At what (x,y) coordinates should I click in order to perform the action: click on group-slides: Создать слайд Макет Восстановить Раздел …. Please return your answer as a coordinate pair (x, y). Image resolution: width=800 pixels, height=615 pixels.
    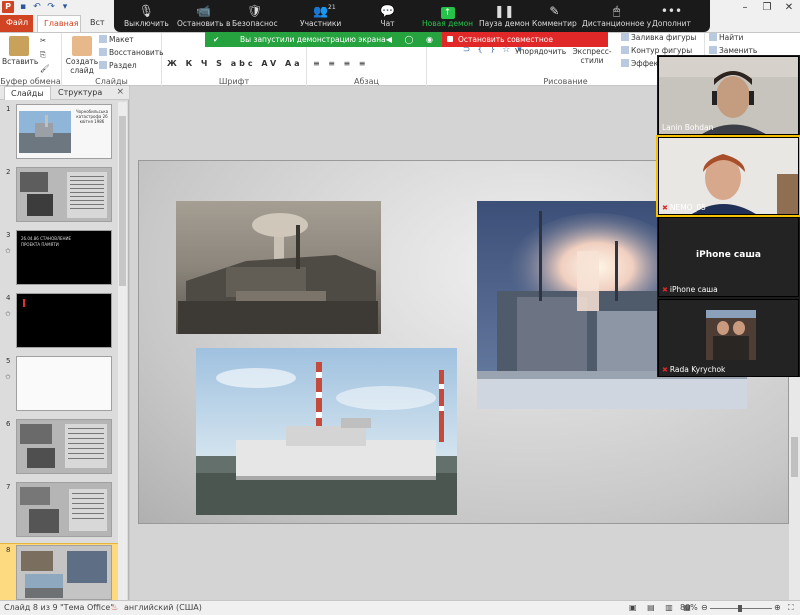
    Looking at the image, I should click on (113, 60).